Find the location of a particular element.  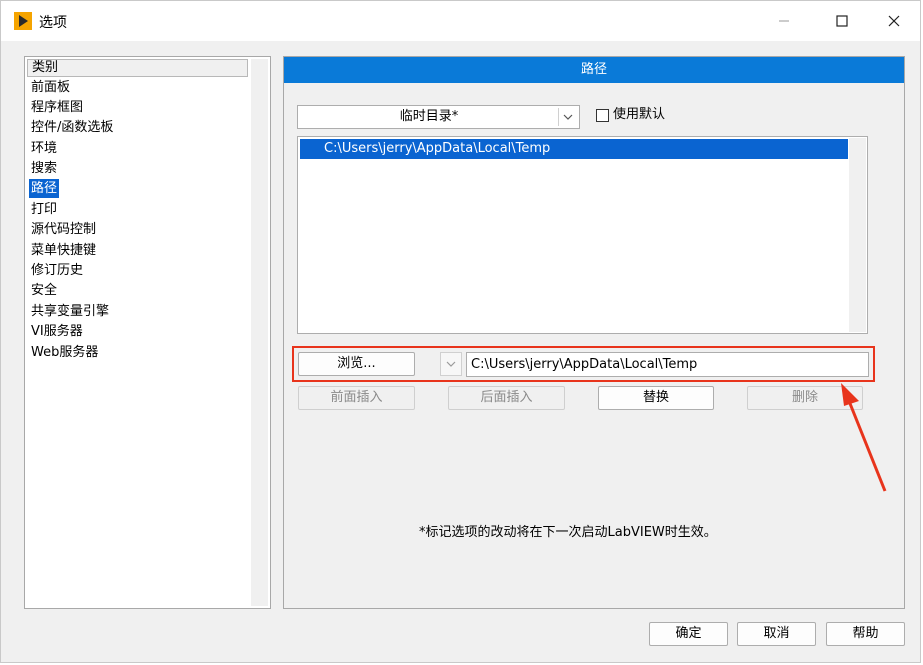

restart-note: *标记选项的改动将在下一次启动LabVIEW时生效。 is located at coordinates (568, 532).